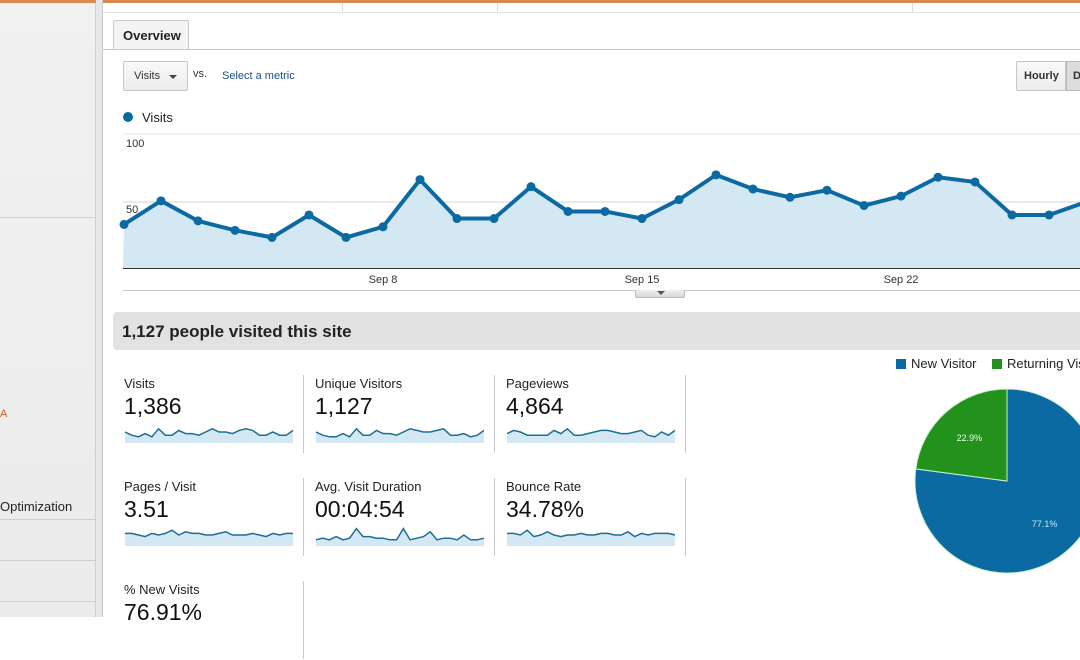 The width and height of the screenshot is (1080, 660). I want to click on sidebar-item-partial: A, so click(3, 414).